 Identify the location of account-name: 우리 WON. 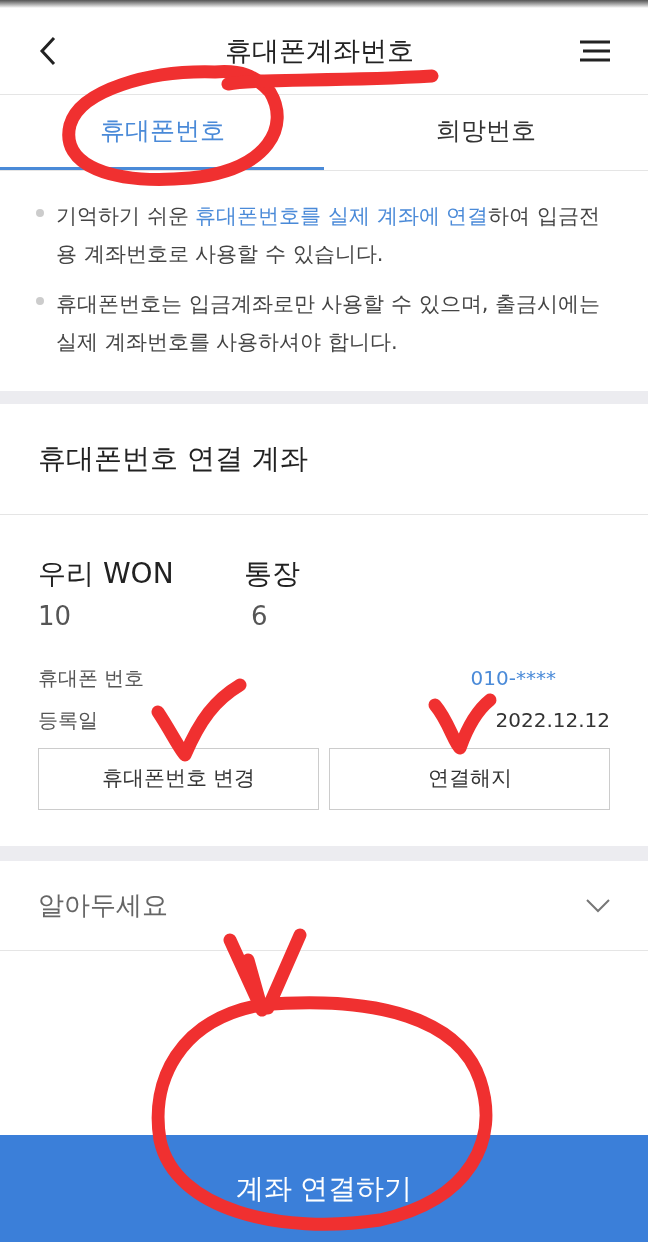
(106, 574).